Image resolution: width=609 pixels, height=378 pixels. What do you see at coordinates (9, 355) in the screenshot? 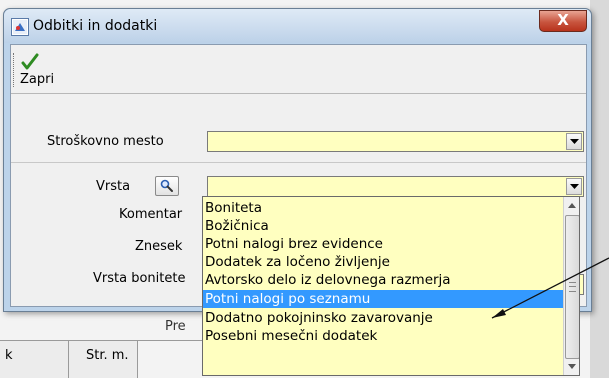
I see `grid-col-fragment: k` at bounding box center [9, 355].